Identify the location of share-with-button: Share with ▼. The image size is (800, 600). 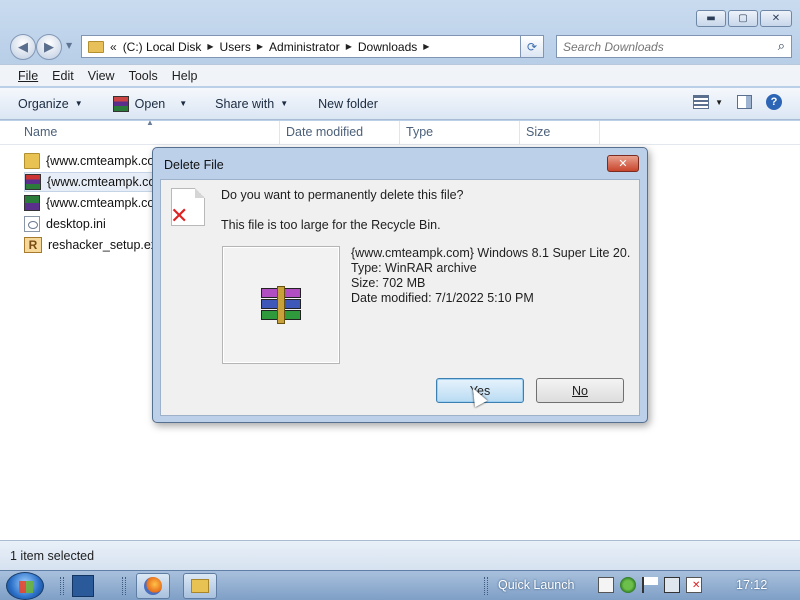
(251, 104).